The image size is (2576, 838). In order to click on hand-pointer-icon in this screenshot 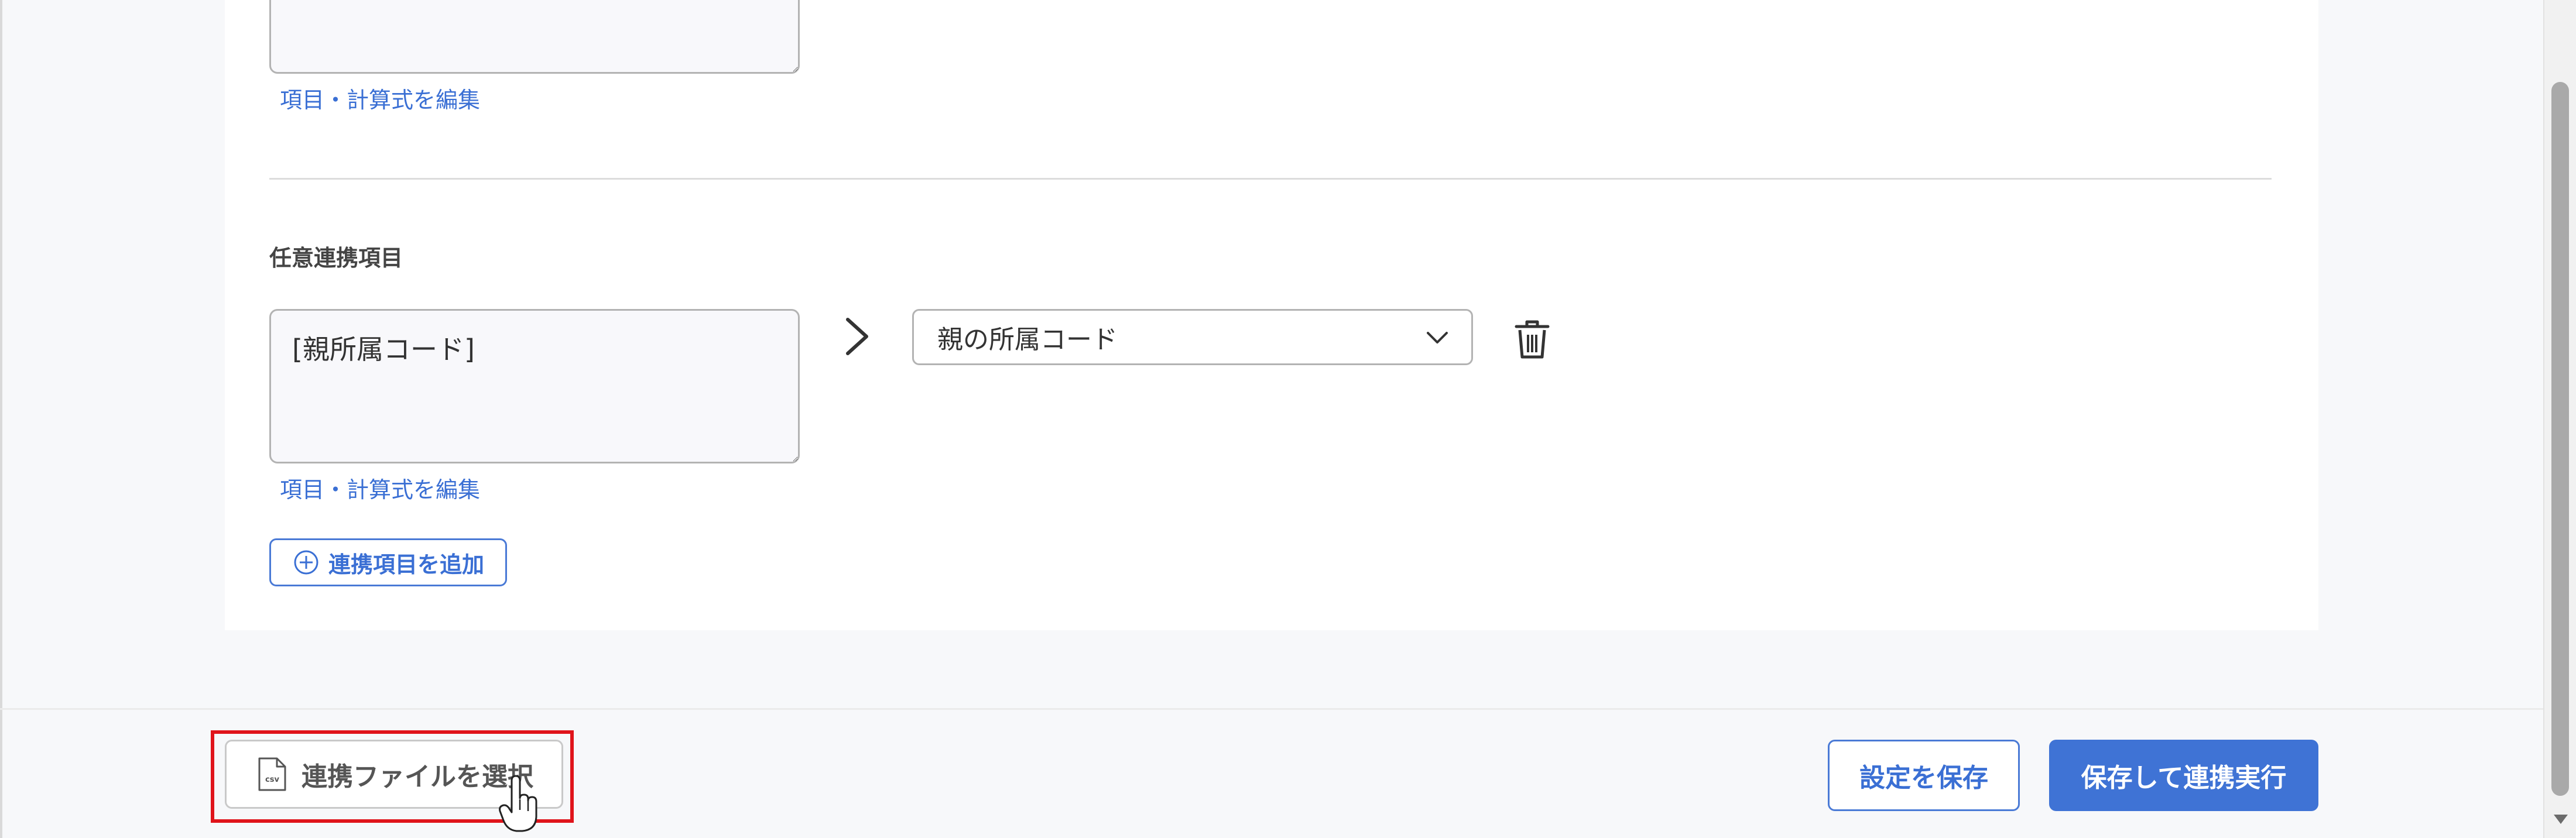, I will do `click(518, 803)`.